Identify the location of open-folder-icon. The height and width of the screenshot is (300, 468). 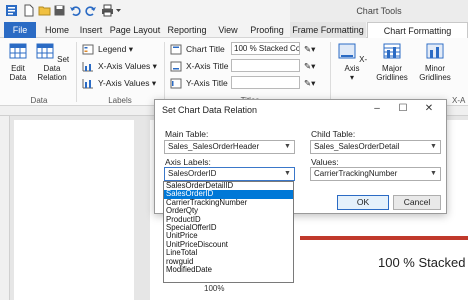
(44, 10).